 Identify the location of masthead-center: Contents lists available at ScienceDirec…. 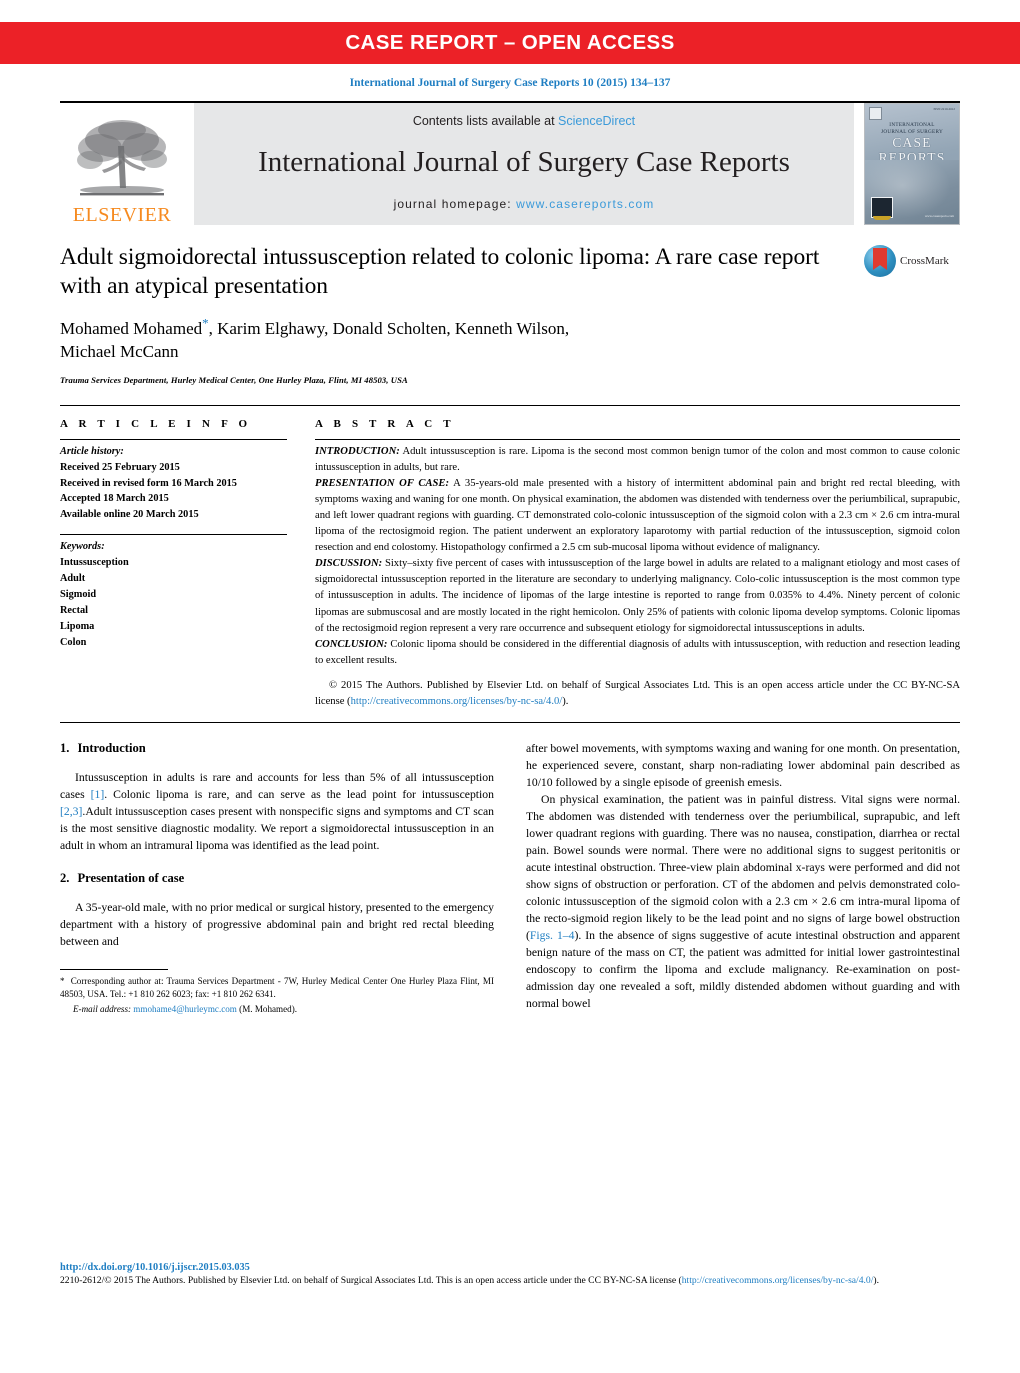
(524, 164).